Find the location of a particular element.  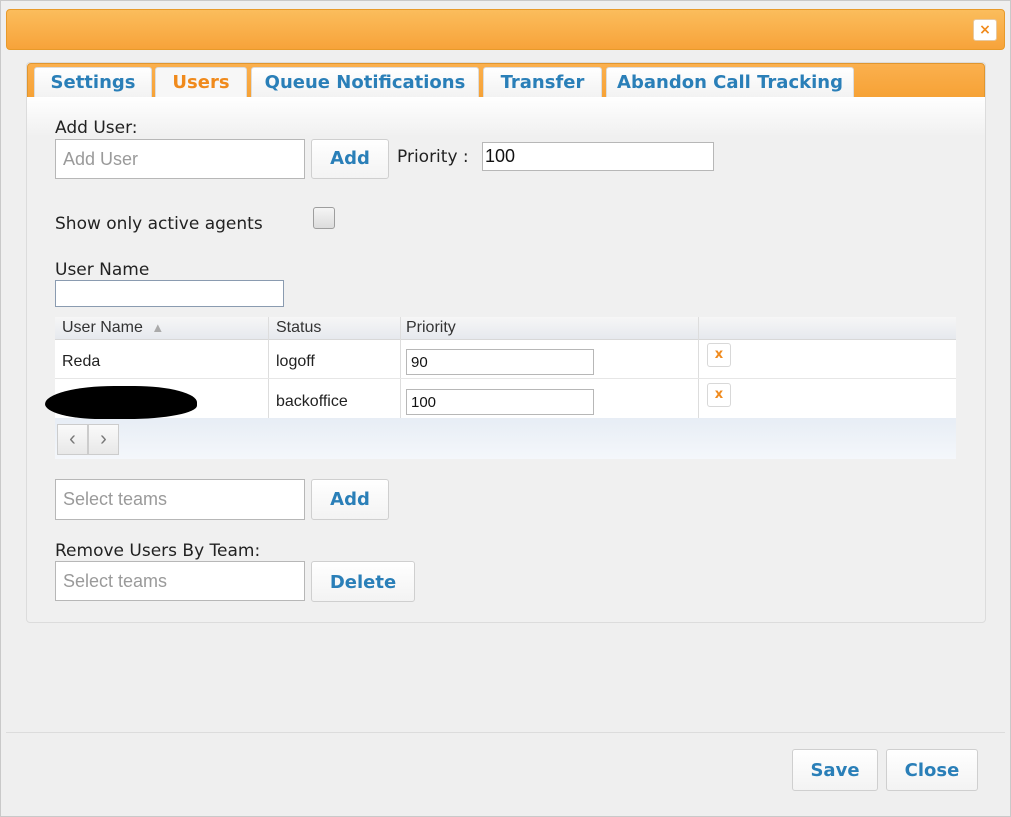

sort-ascending-icon: ▲ is located at coordinates (158, 327).